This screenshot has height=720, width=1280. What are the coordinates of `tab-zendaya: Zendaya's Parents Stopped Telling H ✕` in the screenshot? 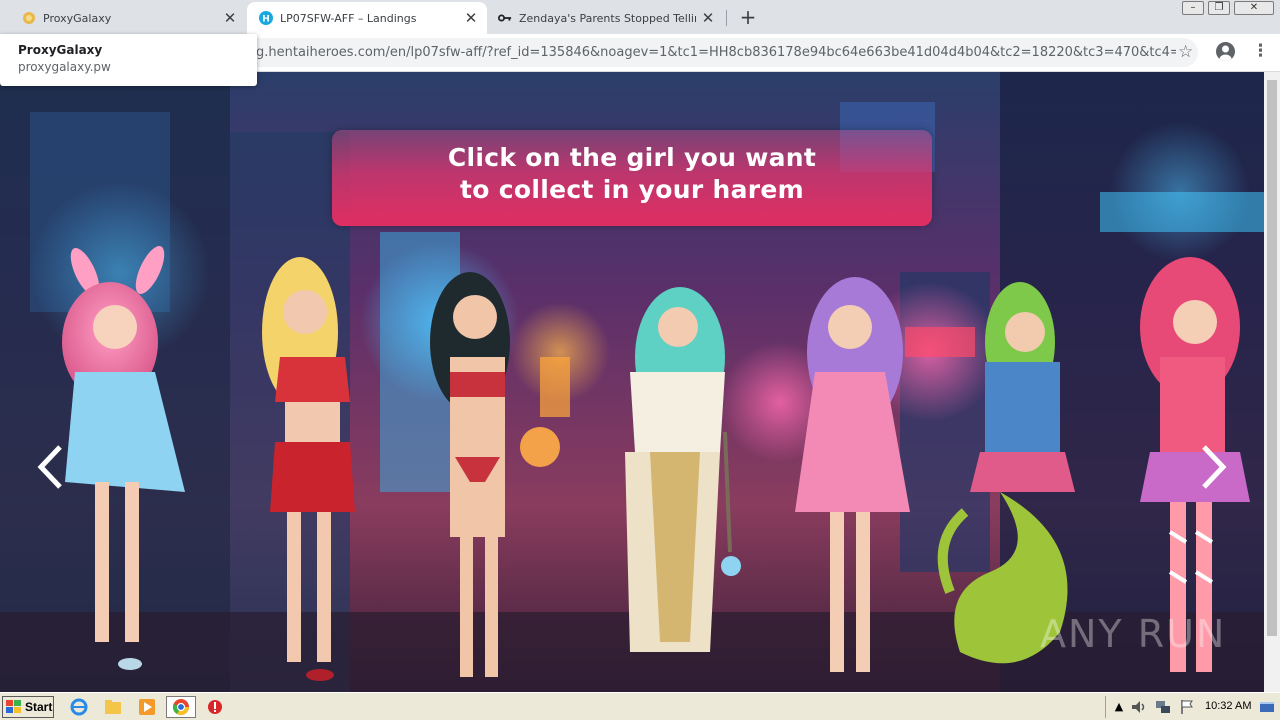 It's located at (606, 18).